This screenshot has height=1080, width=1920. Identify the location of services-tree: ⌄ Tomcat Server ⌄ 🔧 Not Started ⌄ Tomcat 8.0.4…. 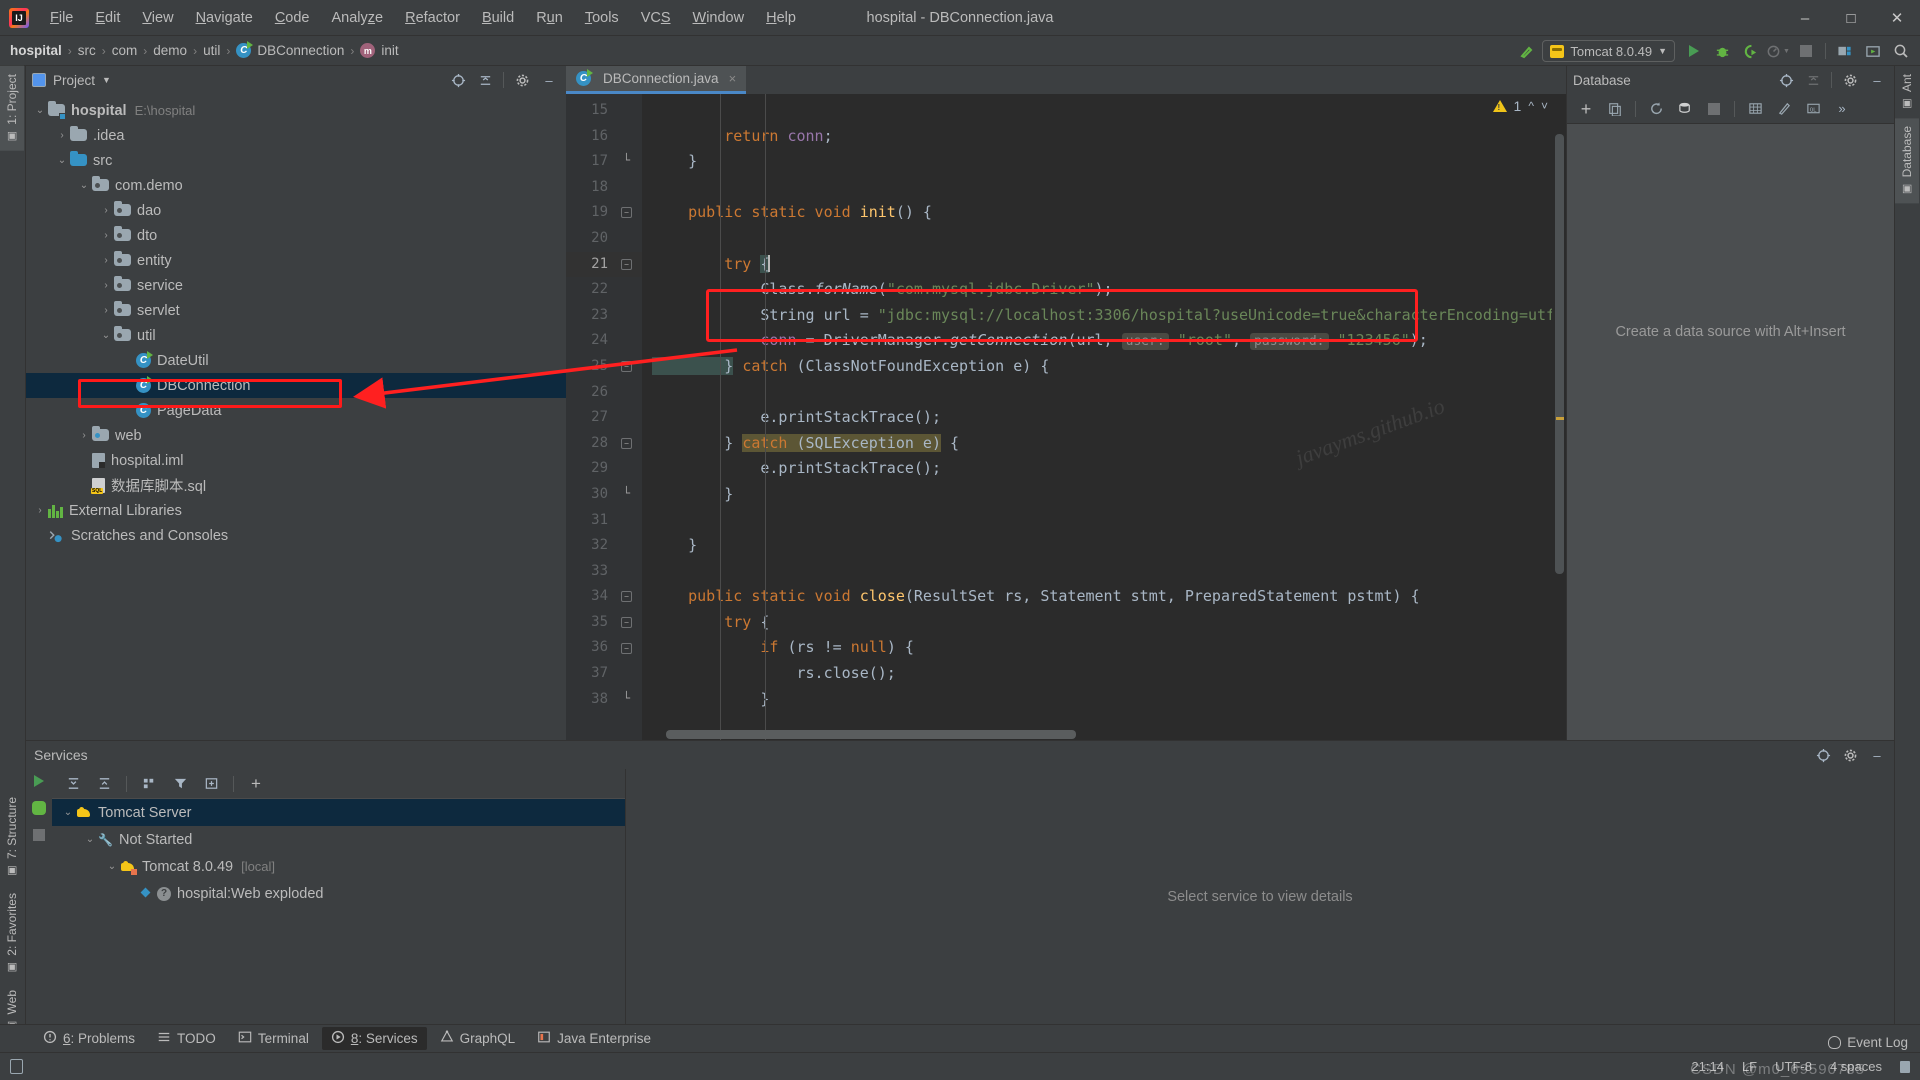
(338, 911).